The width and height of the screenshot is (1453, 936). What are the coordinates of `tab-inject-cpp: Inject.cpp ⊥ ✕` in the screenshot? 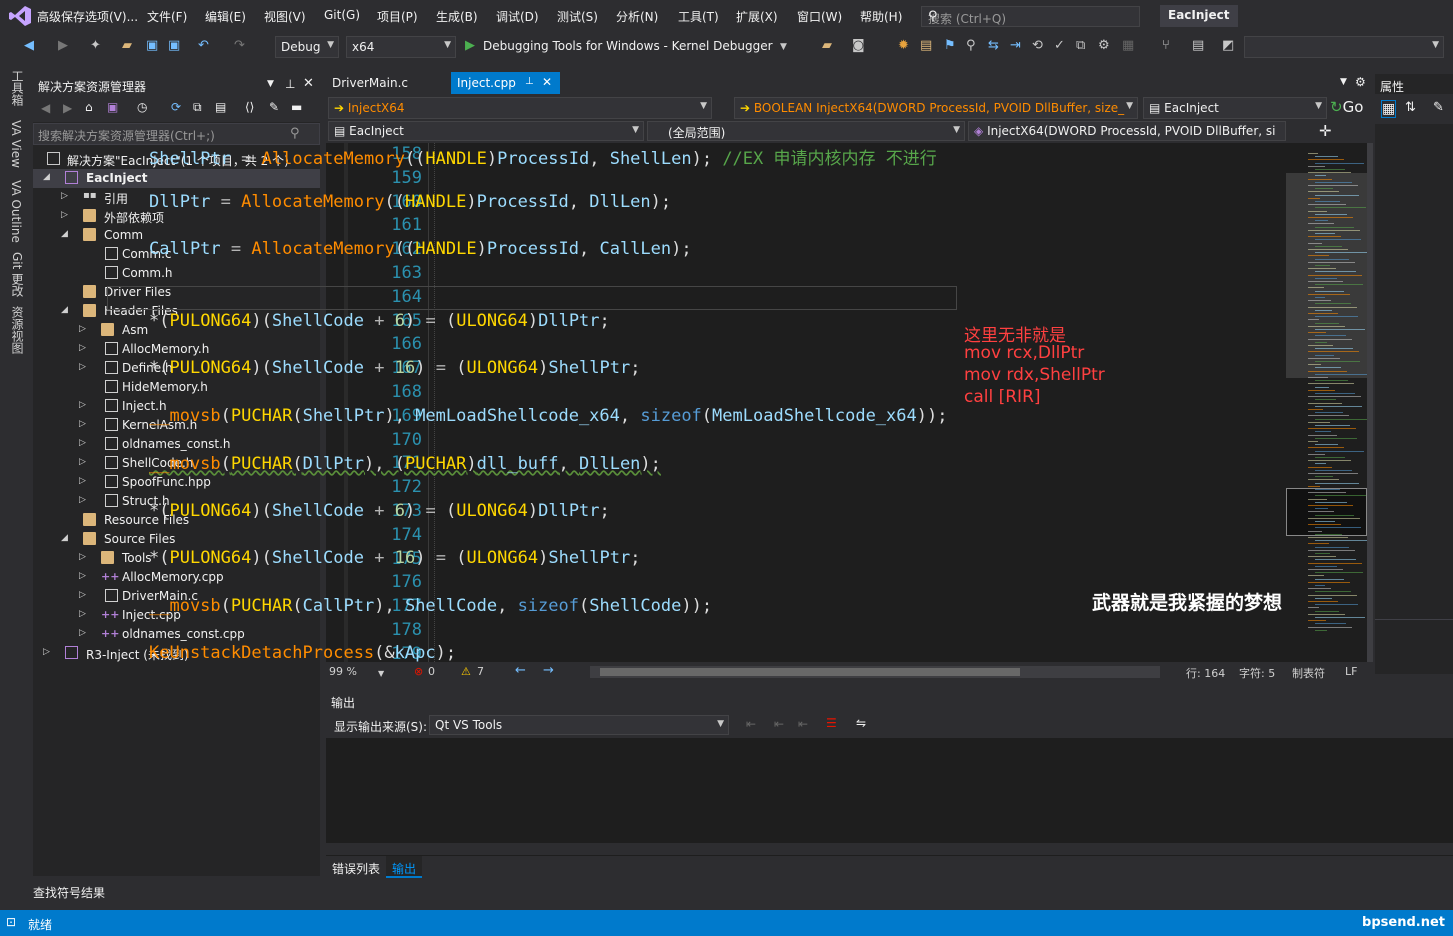 It's located at (505, 83).